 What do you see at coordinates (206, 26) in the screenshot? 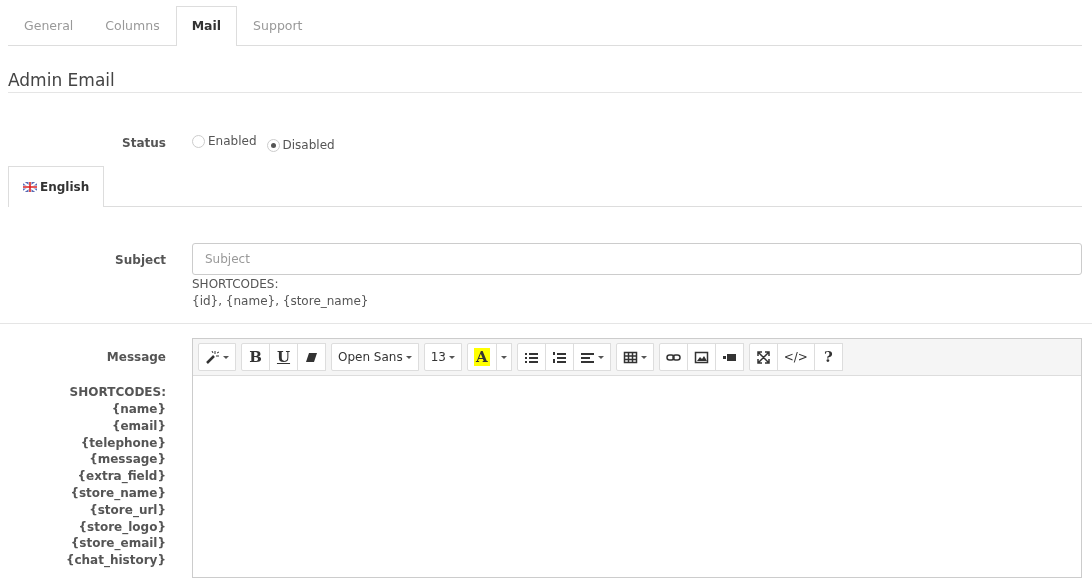
I see `tab: Mail` at bounding box center [206, 26].